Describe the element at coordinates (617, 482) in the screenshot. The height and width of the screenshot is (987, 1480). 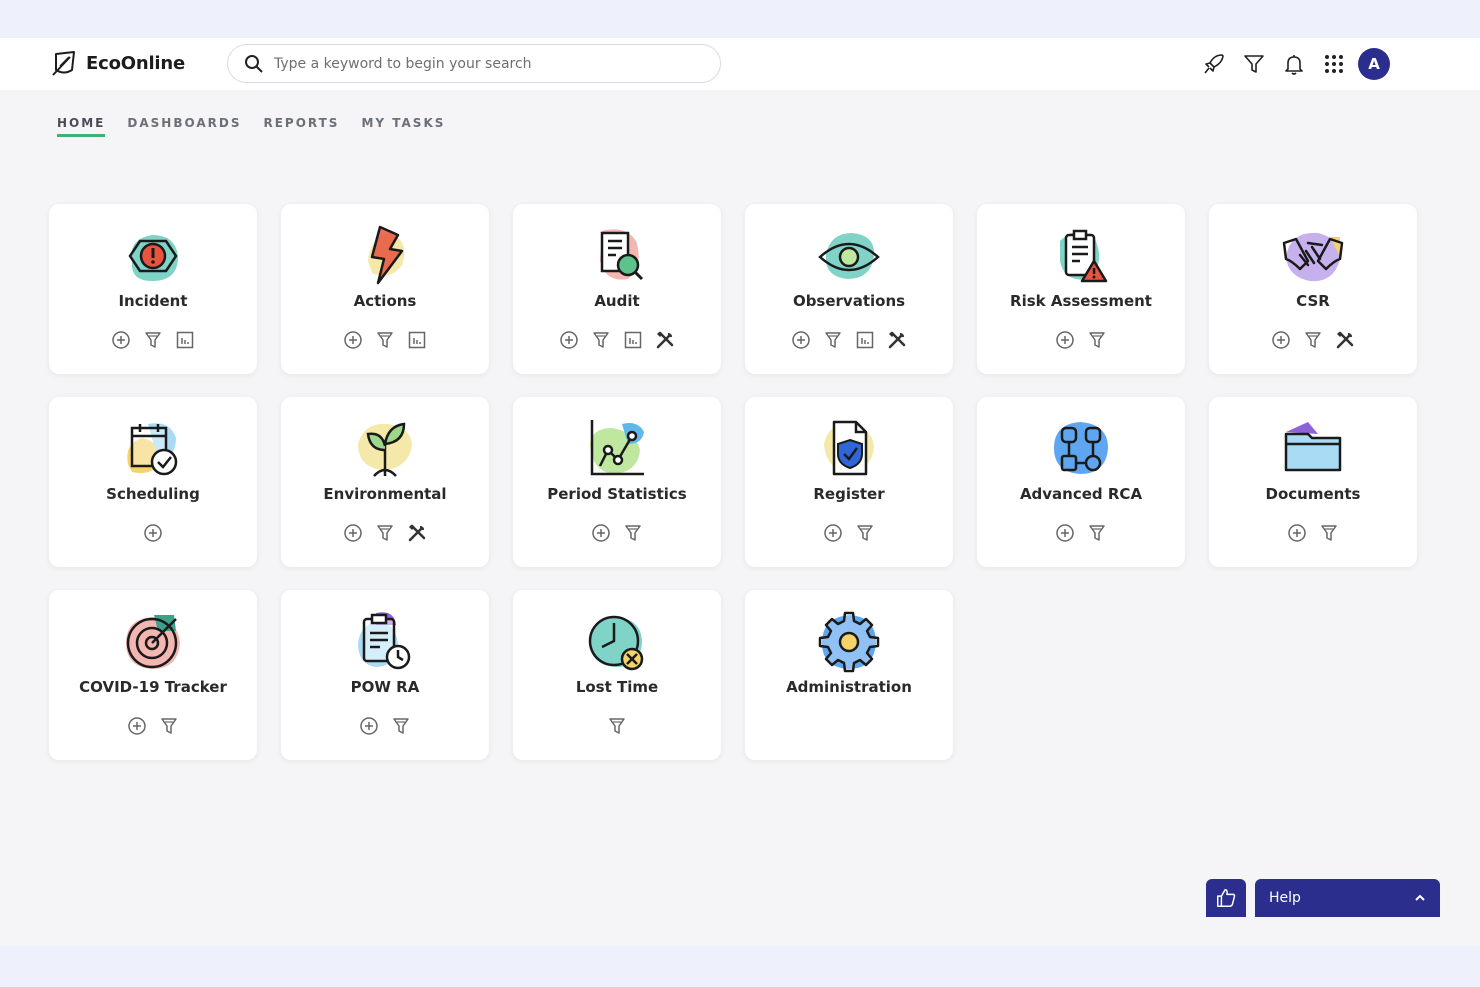
I see `module-tile-period-statistics: Period Statistics` at that location.